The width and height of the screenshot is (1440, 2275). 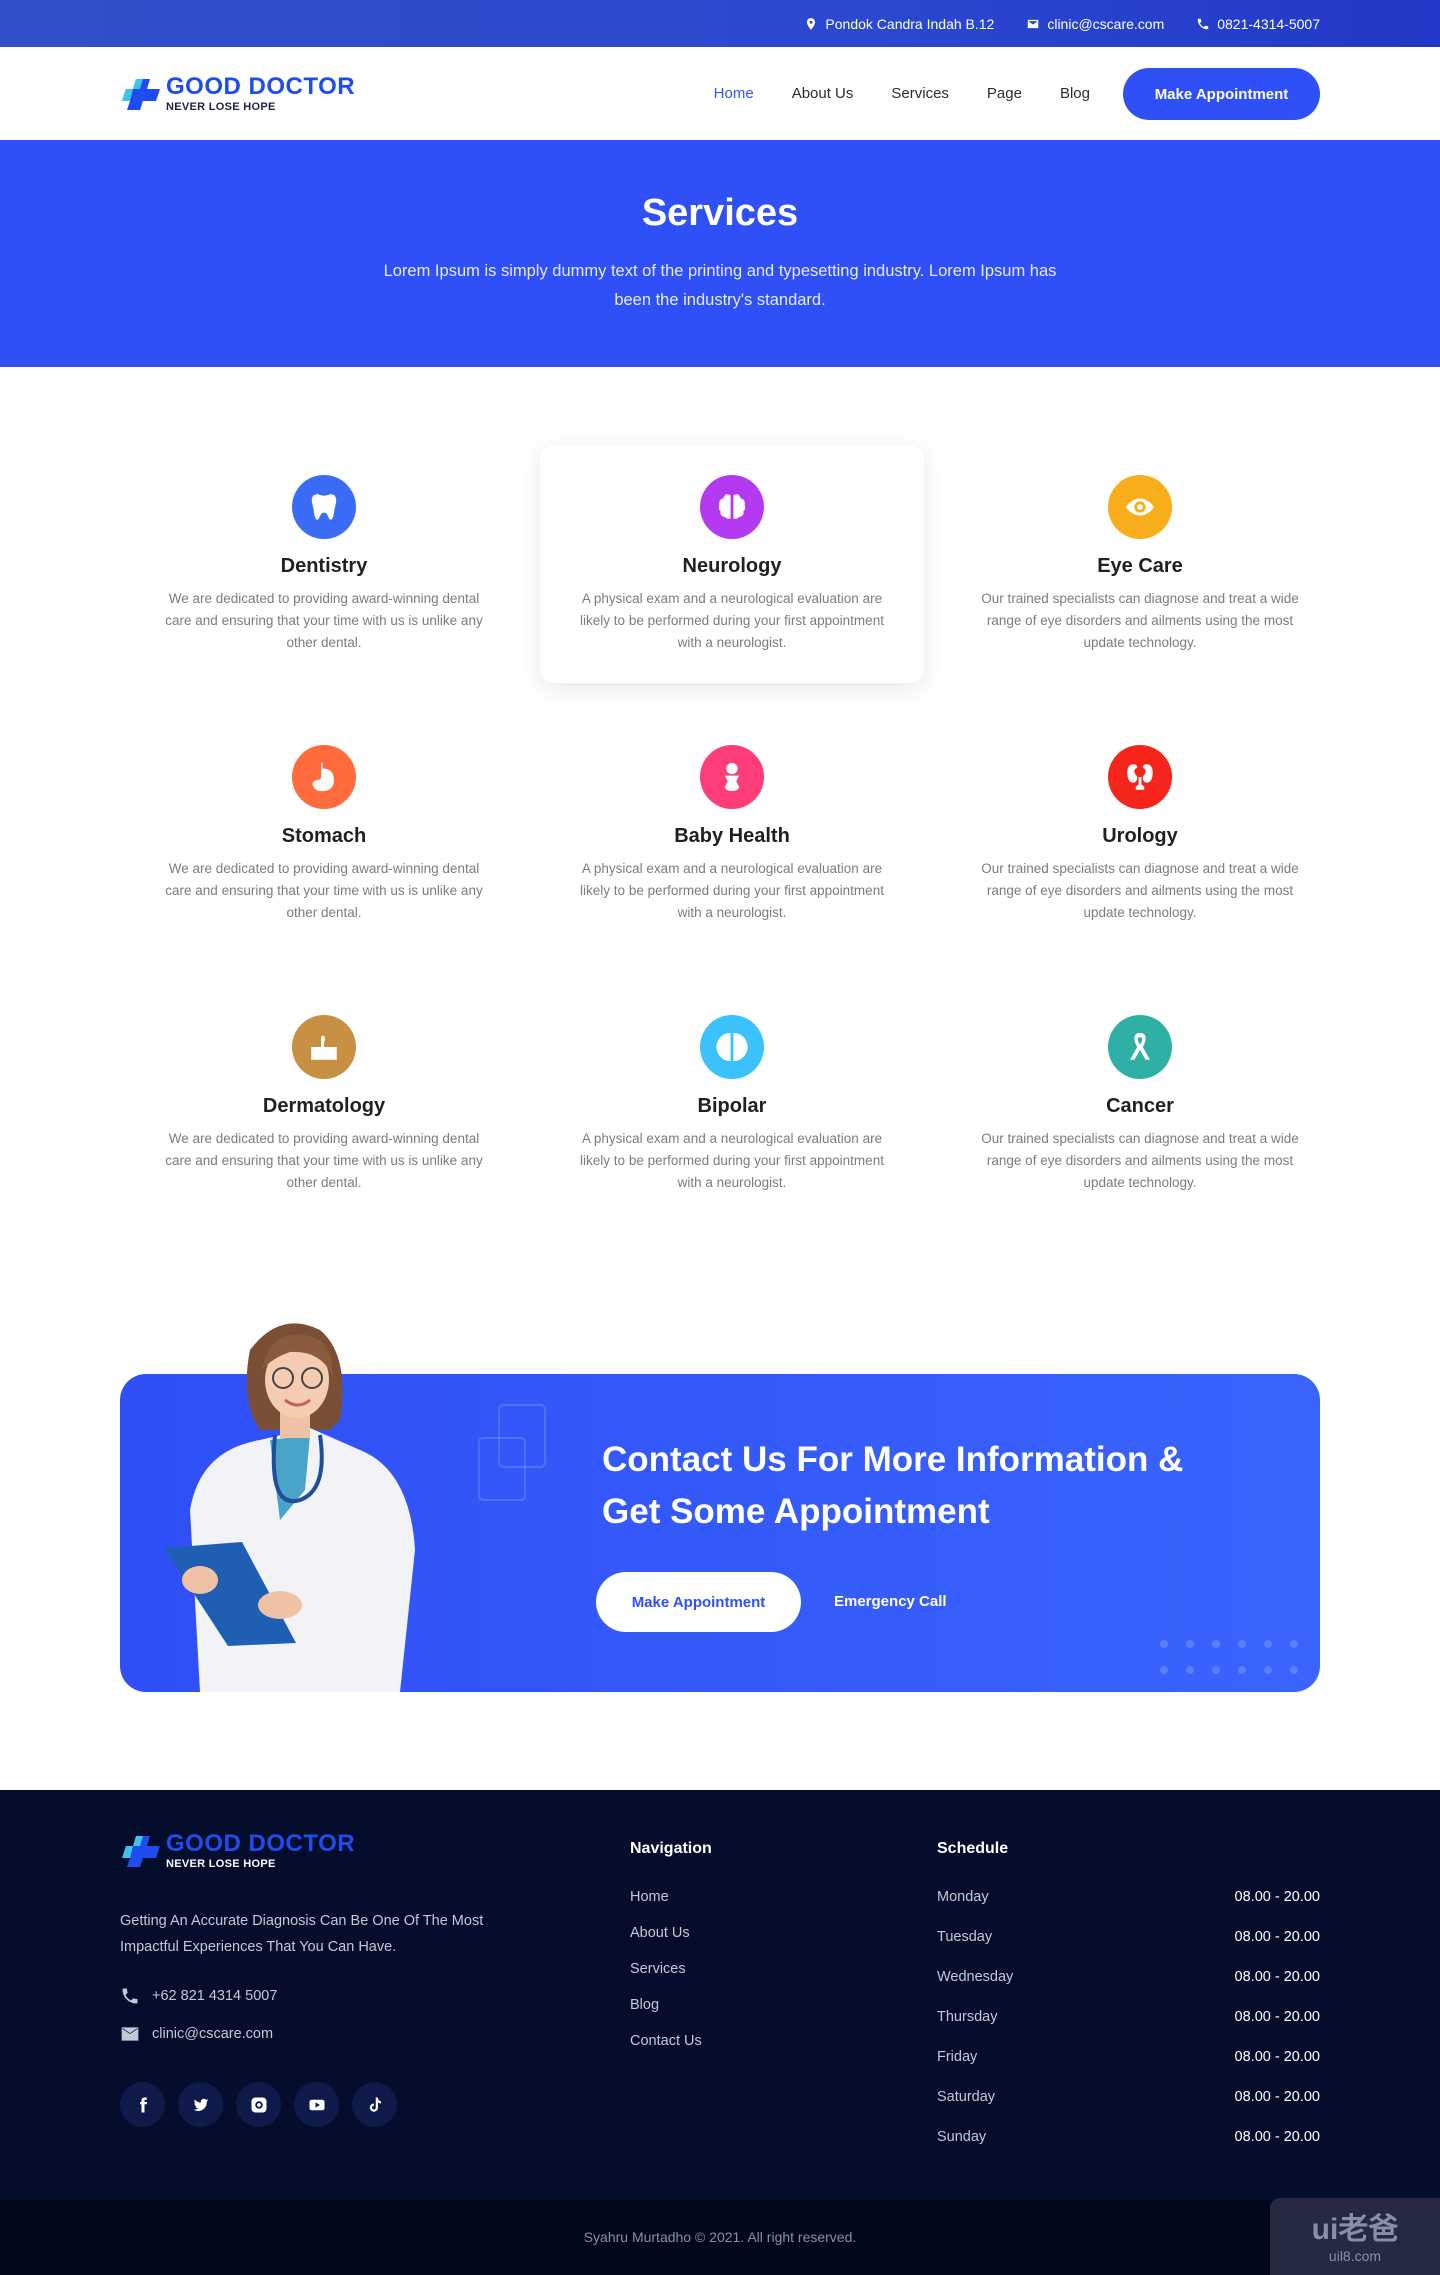 I want to click on footer-nav-home: Home, so click(x=666, y=1897).